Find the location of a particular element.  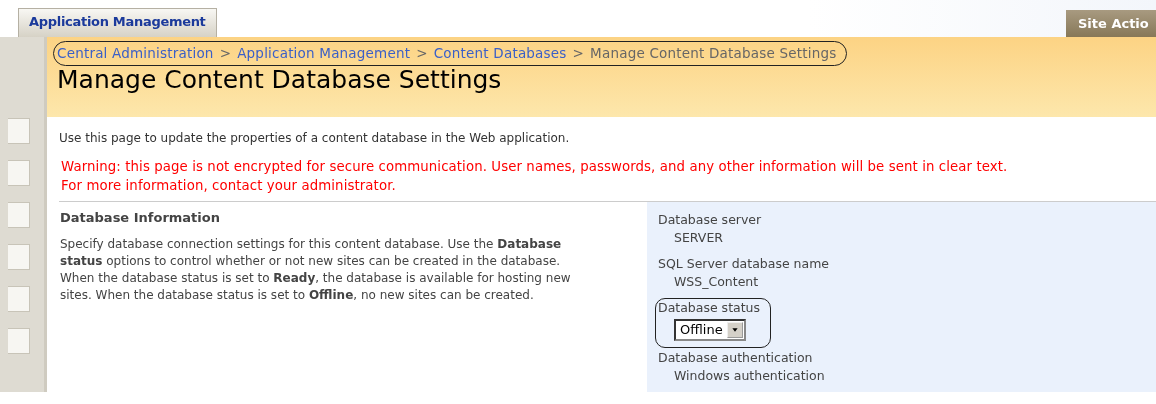

field-value: Windows authentication is located at coordinates (749, 376).